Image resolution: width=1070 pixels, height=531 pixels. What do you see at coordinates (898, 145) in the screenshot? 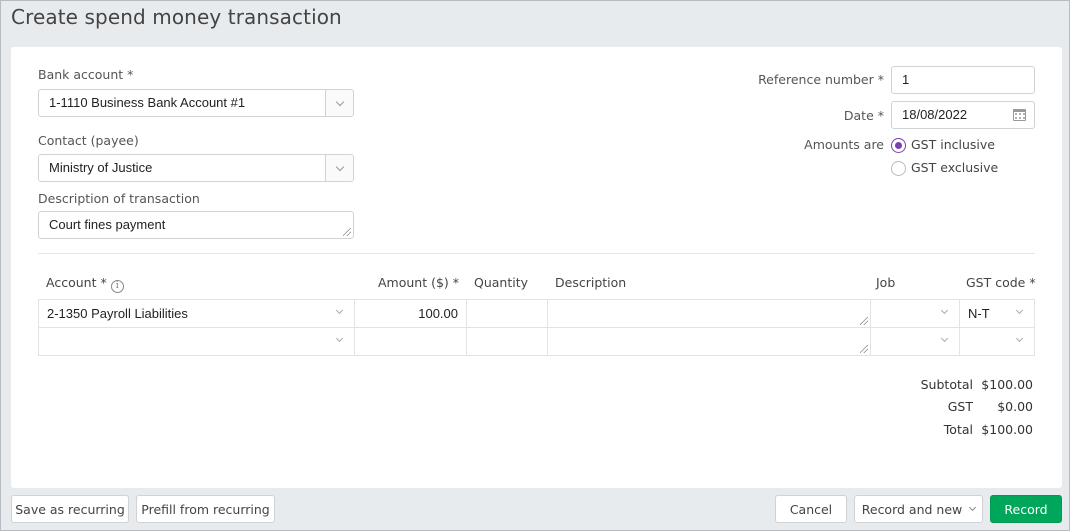
I see `gst-inclusive-radio` at bounding box center [898, 145].